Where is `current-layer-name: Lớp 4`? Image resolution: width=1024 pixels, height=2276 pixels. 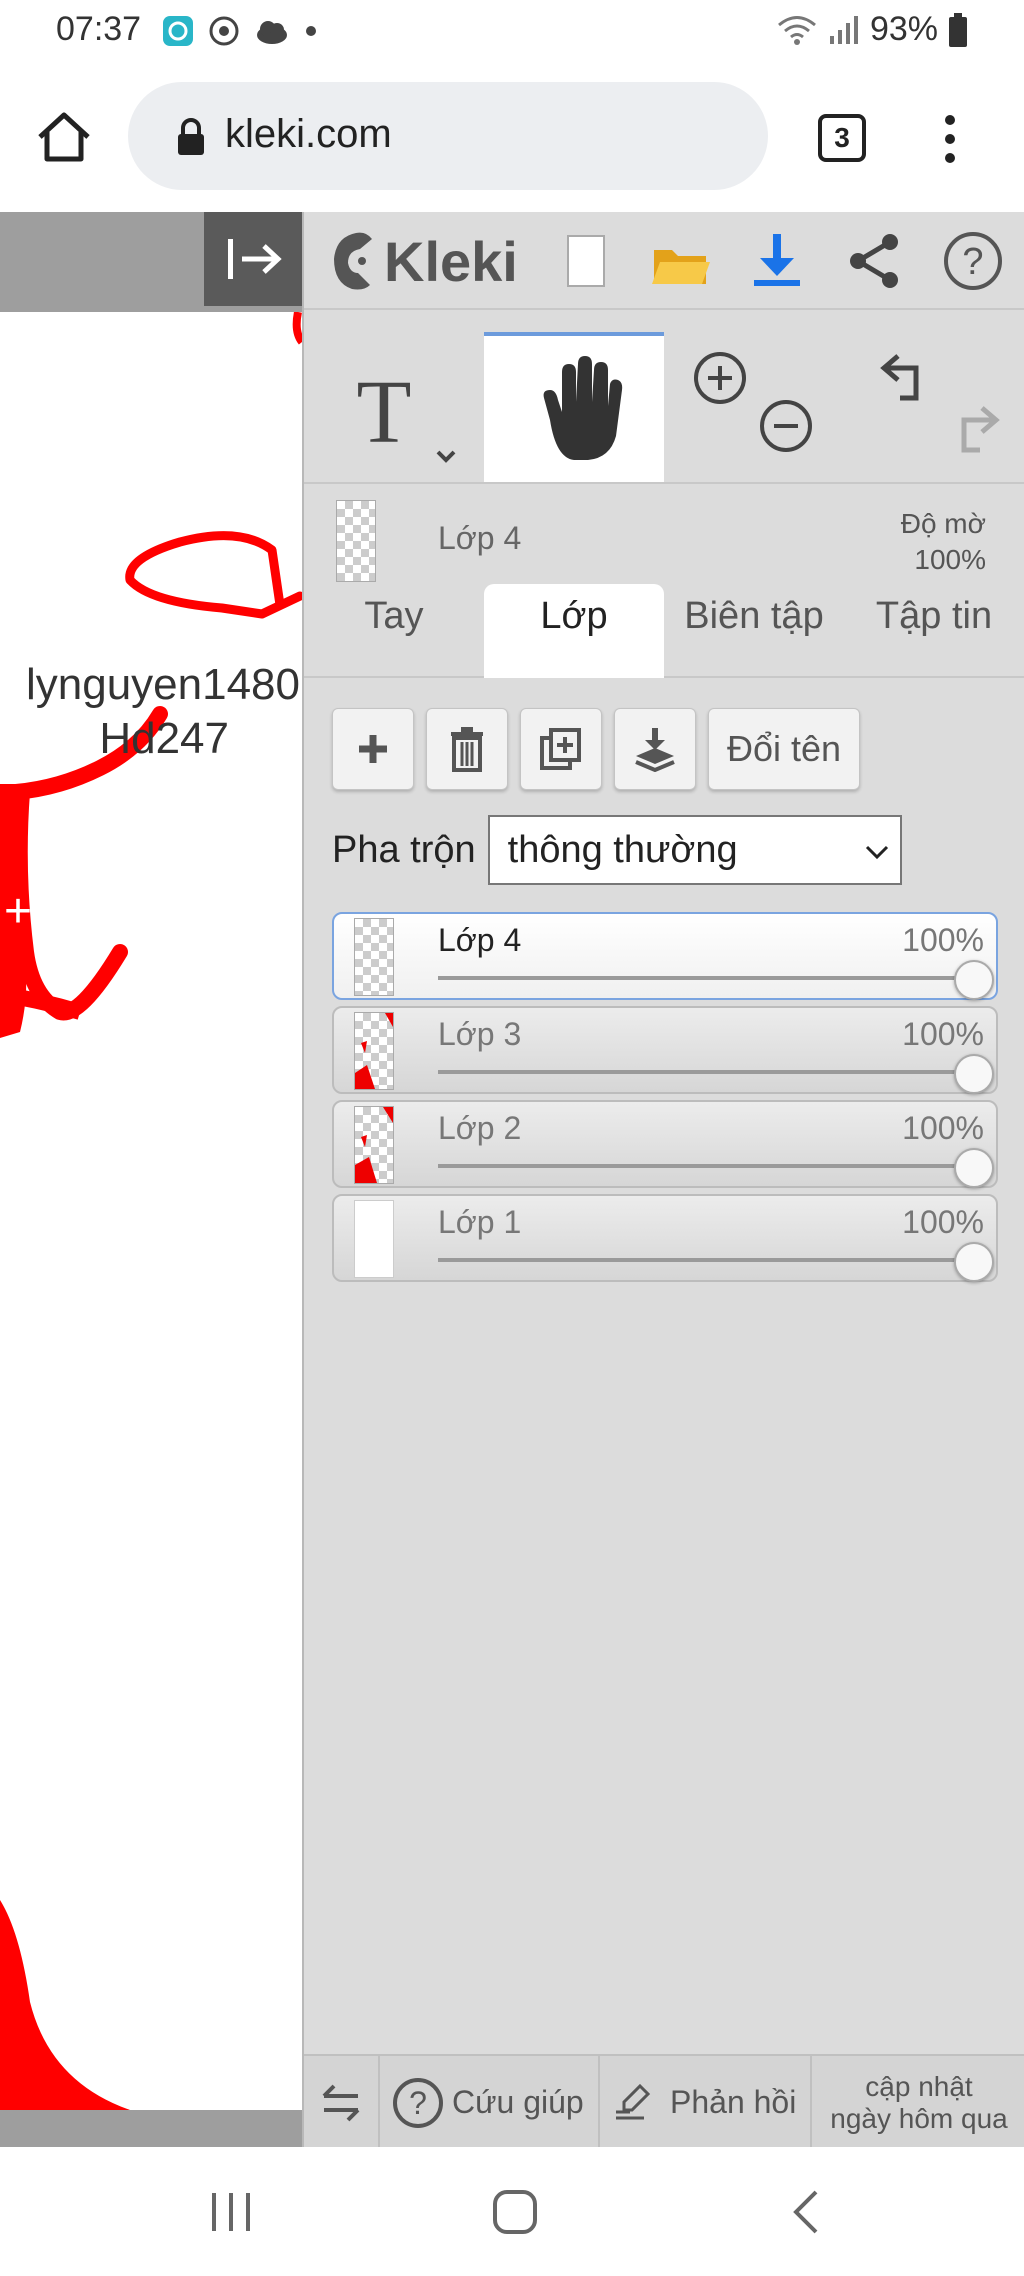 current-layer-name: Lớp 4 is located at coordinates (480, 538).